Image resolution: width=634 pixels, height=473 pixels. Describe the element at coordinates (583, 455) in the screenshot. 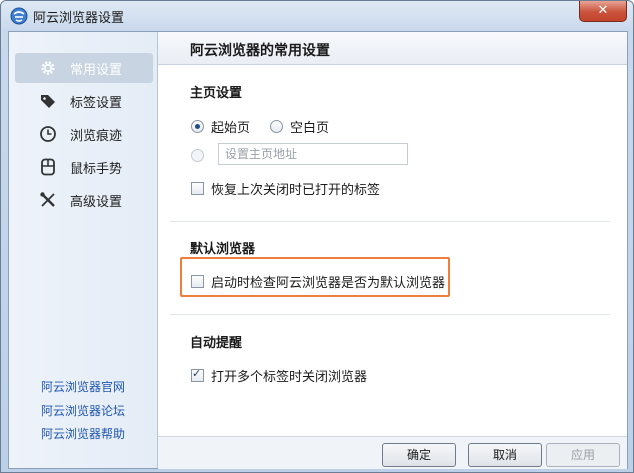

I see `apply-button: 应用` at that location.